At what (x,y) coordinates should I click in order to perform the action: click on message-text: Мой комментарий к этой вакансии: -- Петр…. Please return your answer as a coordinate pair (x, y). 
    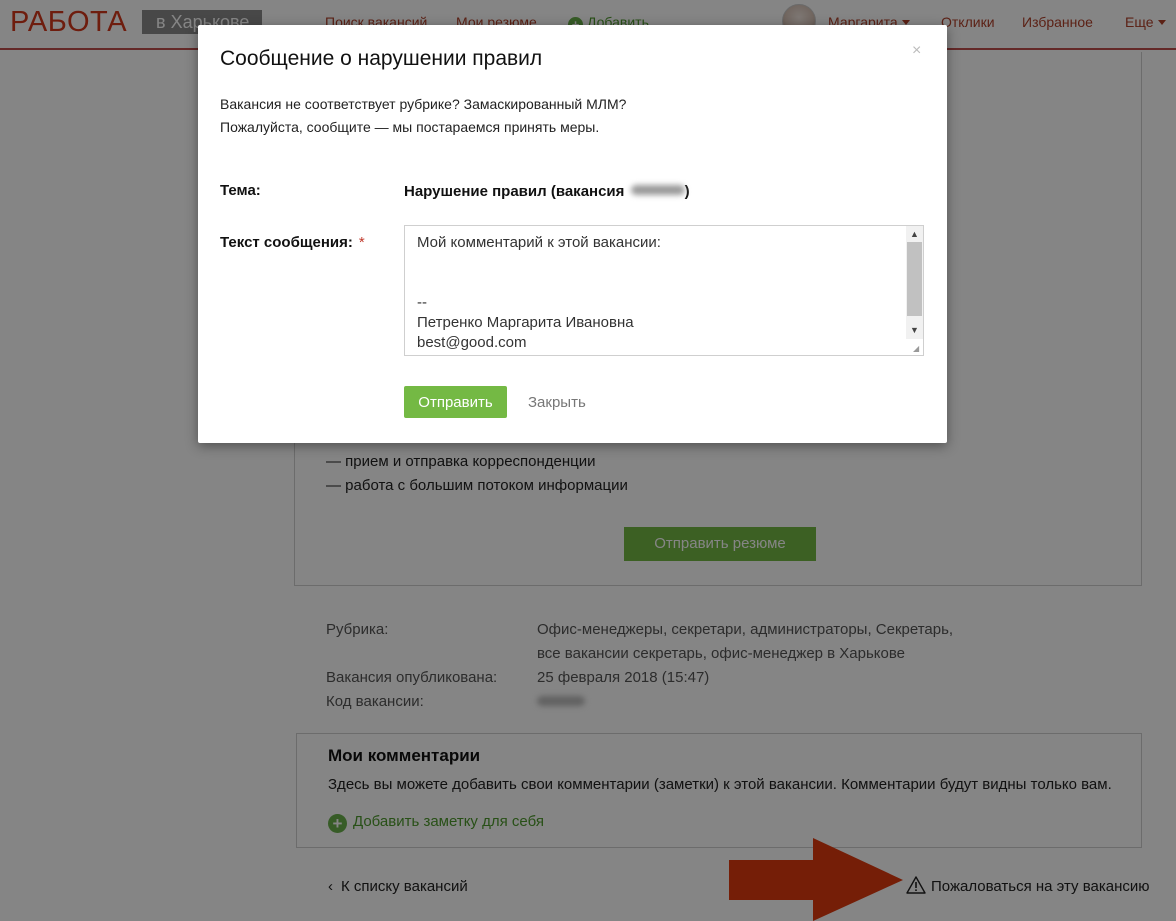
    Looking at the image, I should click on (657, 293).